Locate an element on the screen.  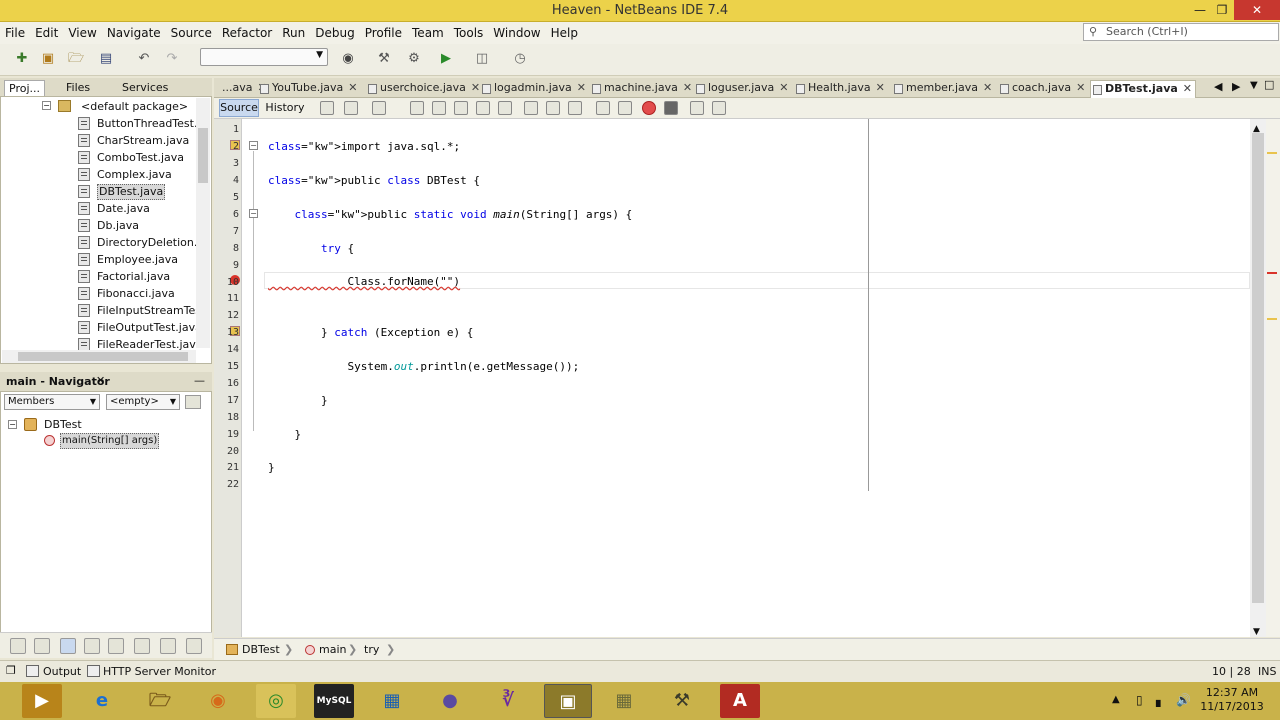
menu-file: File is located at coordinates (15, 33).